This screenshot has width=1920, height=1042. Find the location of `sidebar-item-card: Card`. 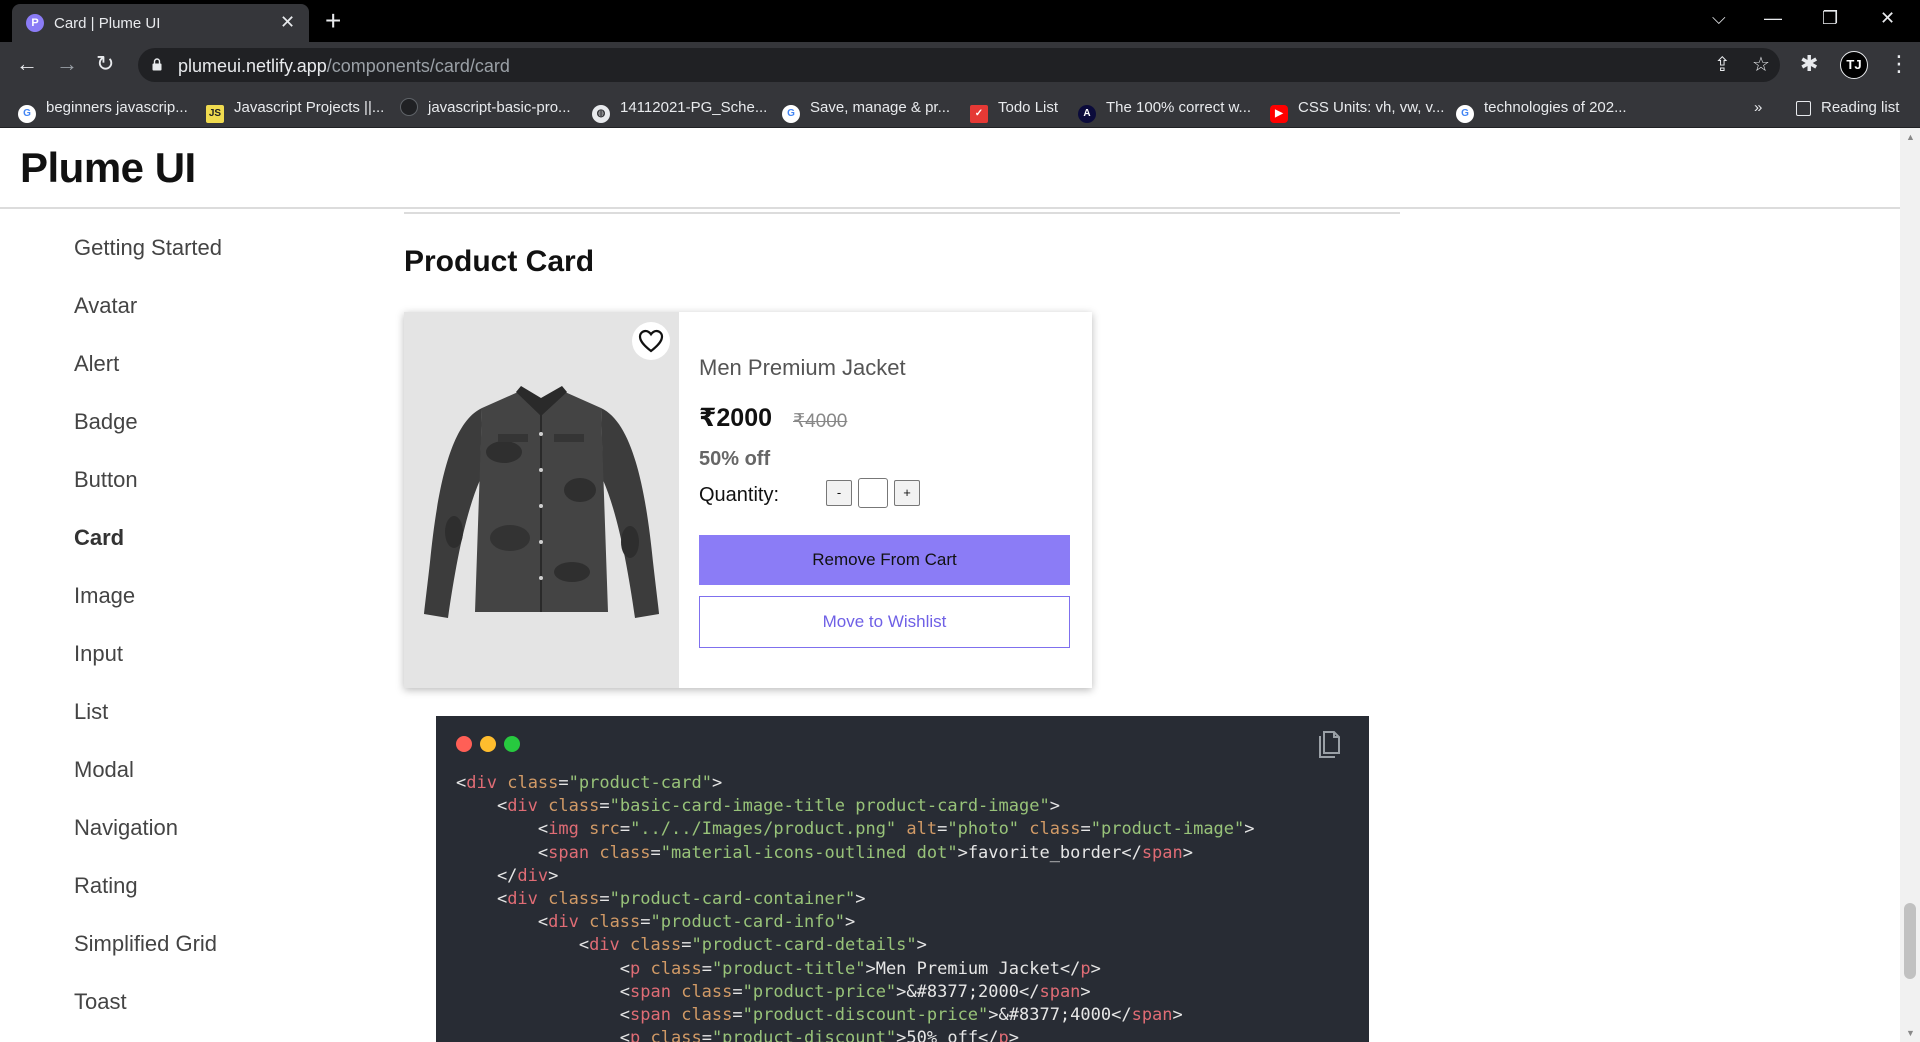

sidebar-item-card: Card is located at coordinates (99, 538).